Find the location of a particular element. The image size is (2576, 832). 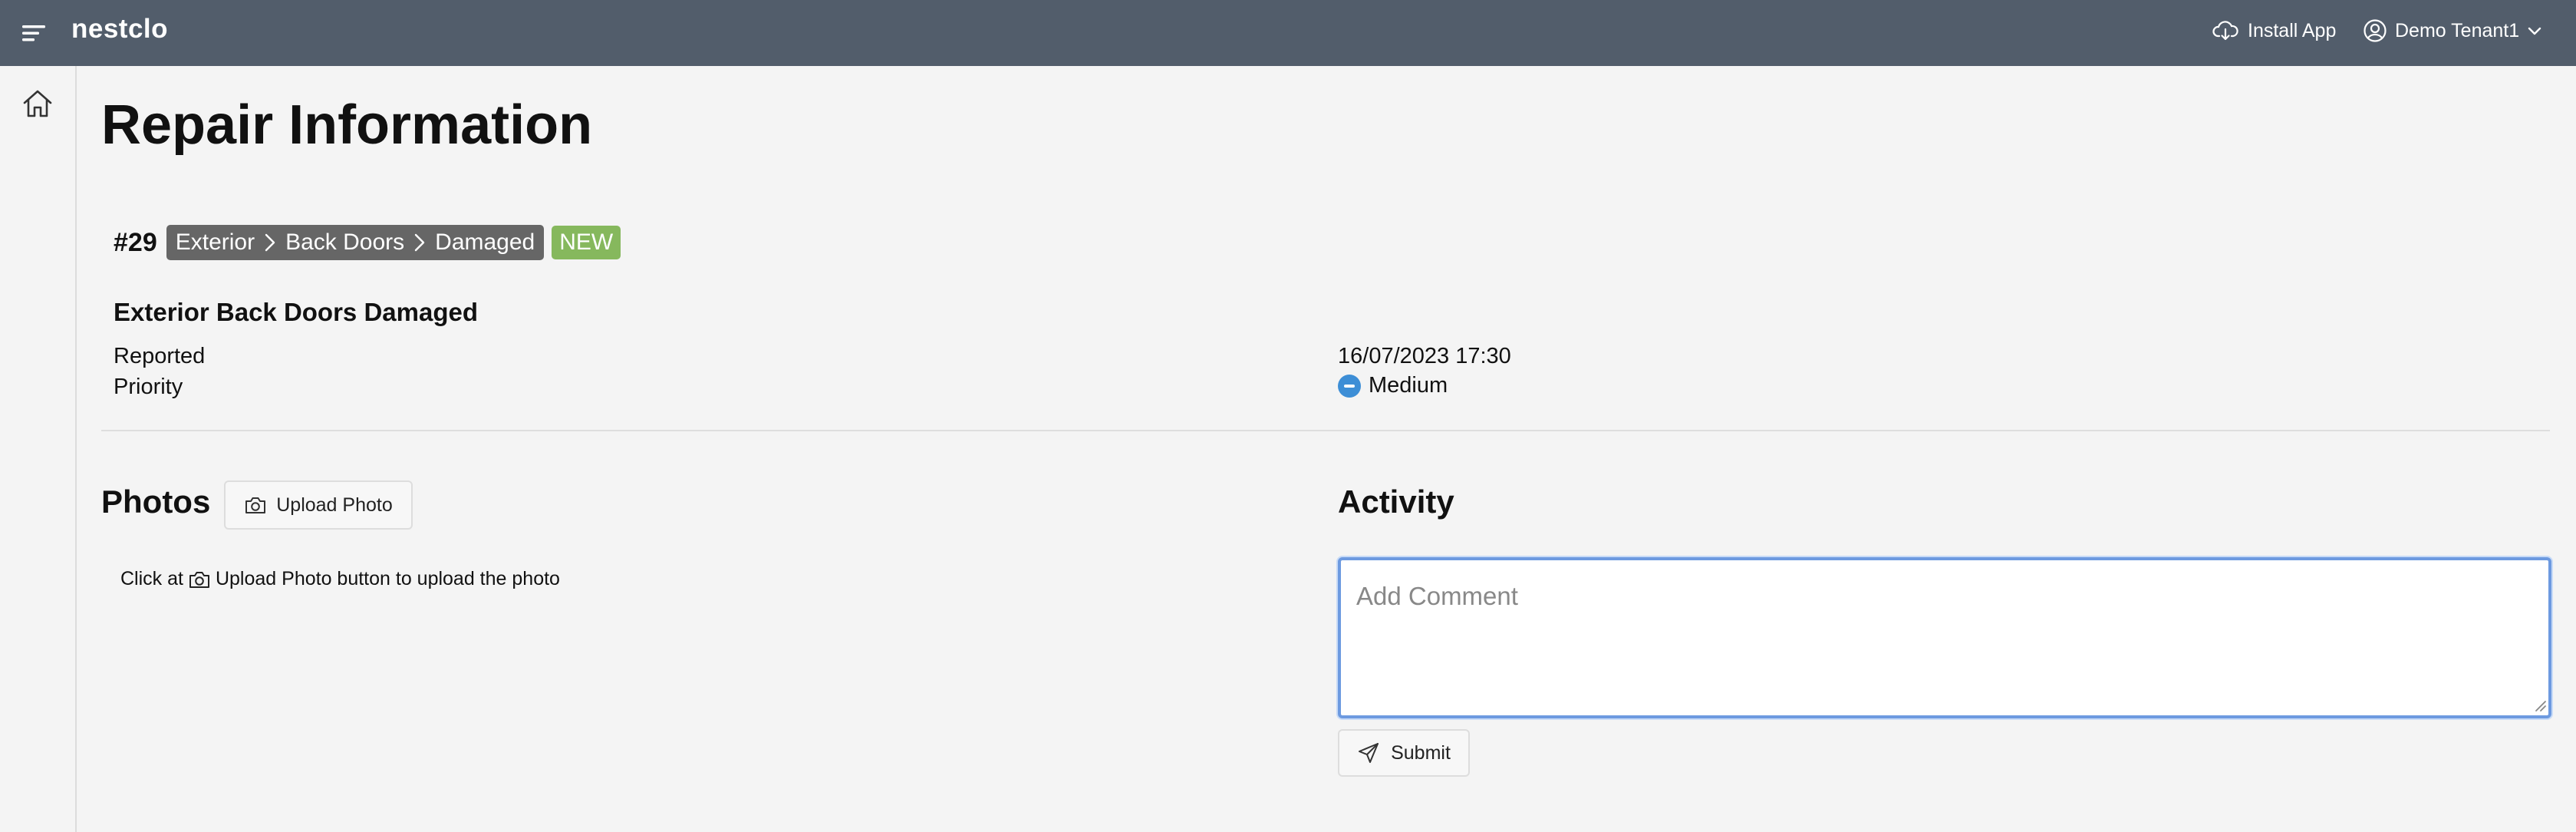

home-icon is located at coordinates (37, 104).